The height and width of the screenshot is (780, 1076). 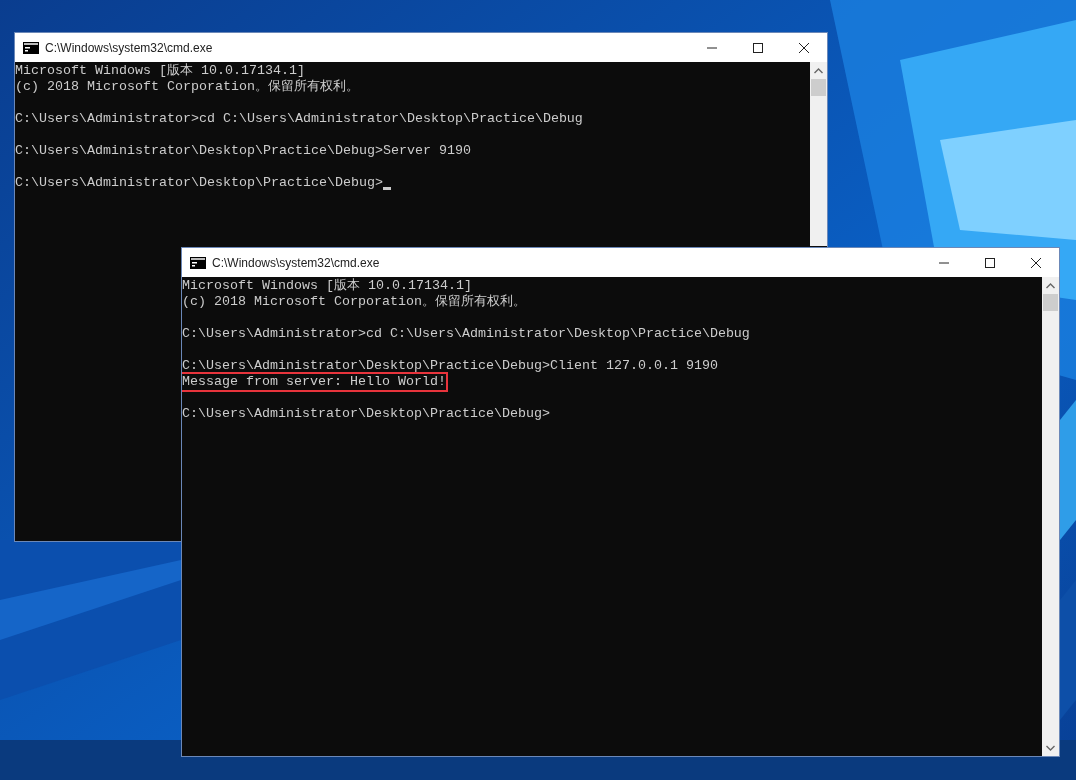 What do you see at coordinates (450, 366) in the screenshot?
I see `console-line: C:\Users\Administrator\Desktop\Practice\Debug>Client 127.0.0.1 9190` at bounding box center [450, 366].